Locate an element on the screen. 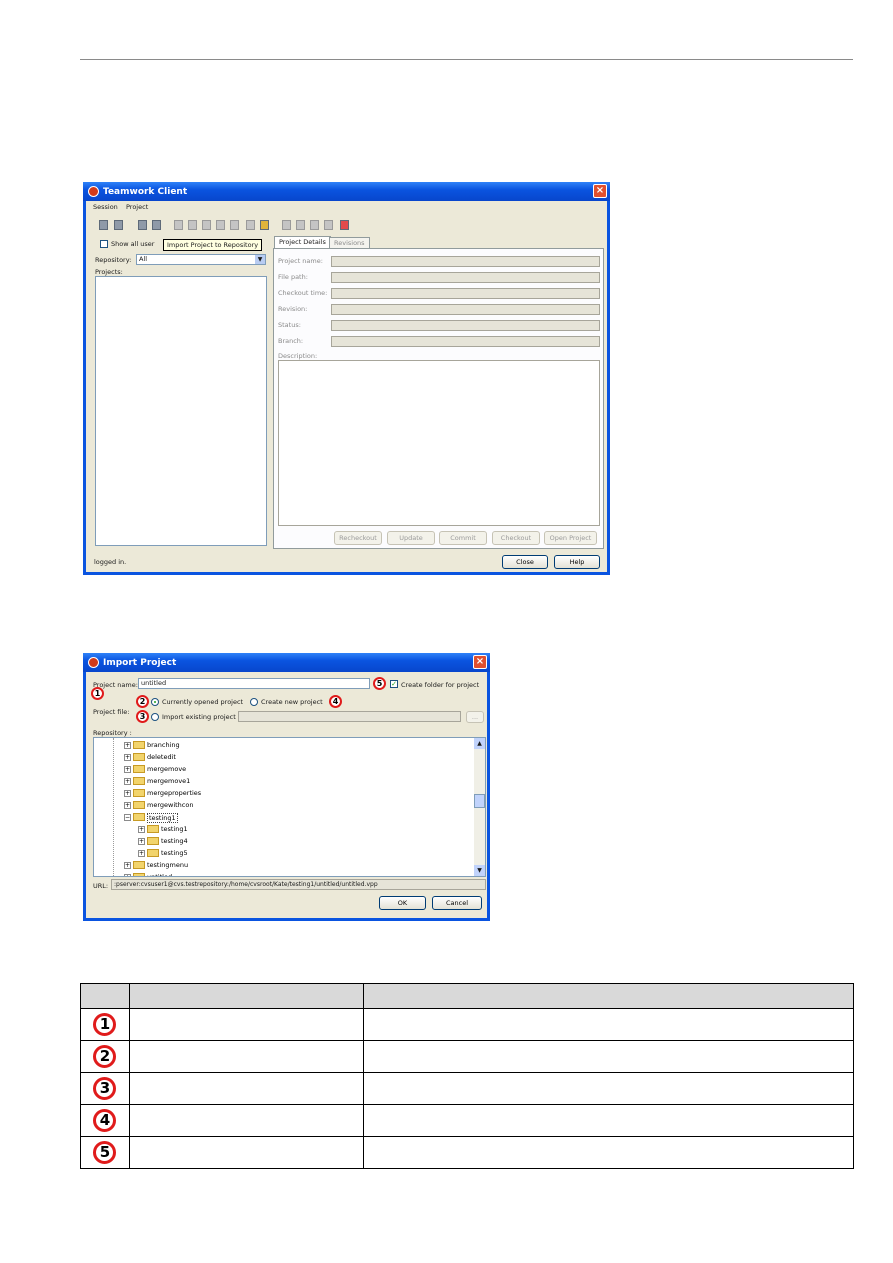  import-existing-radio is located at coordinates (155, 717).